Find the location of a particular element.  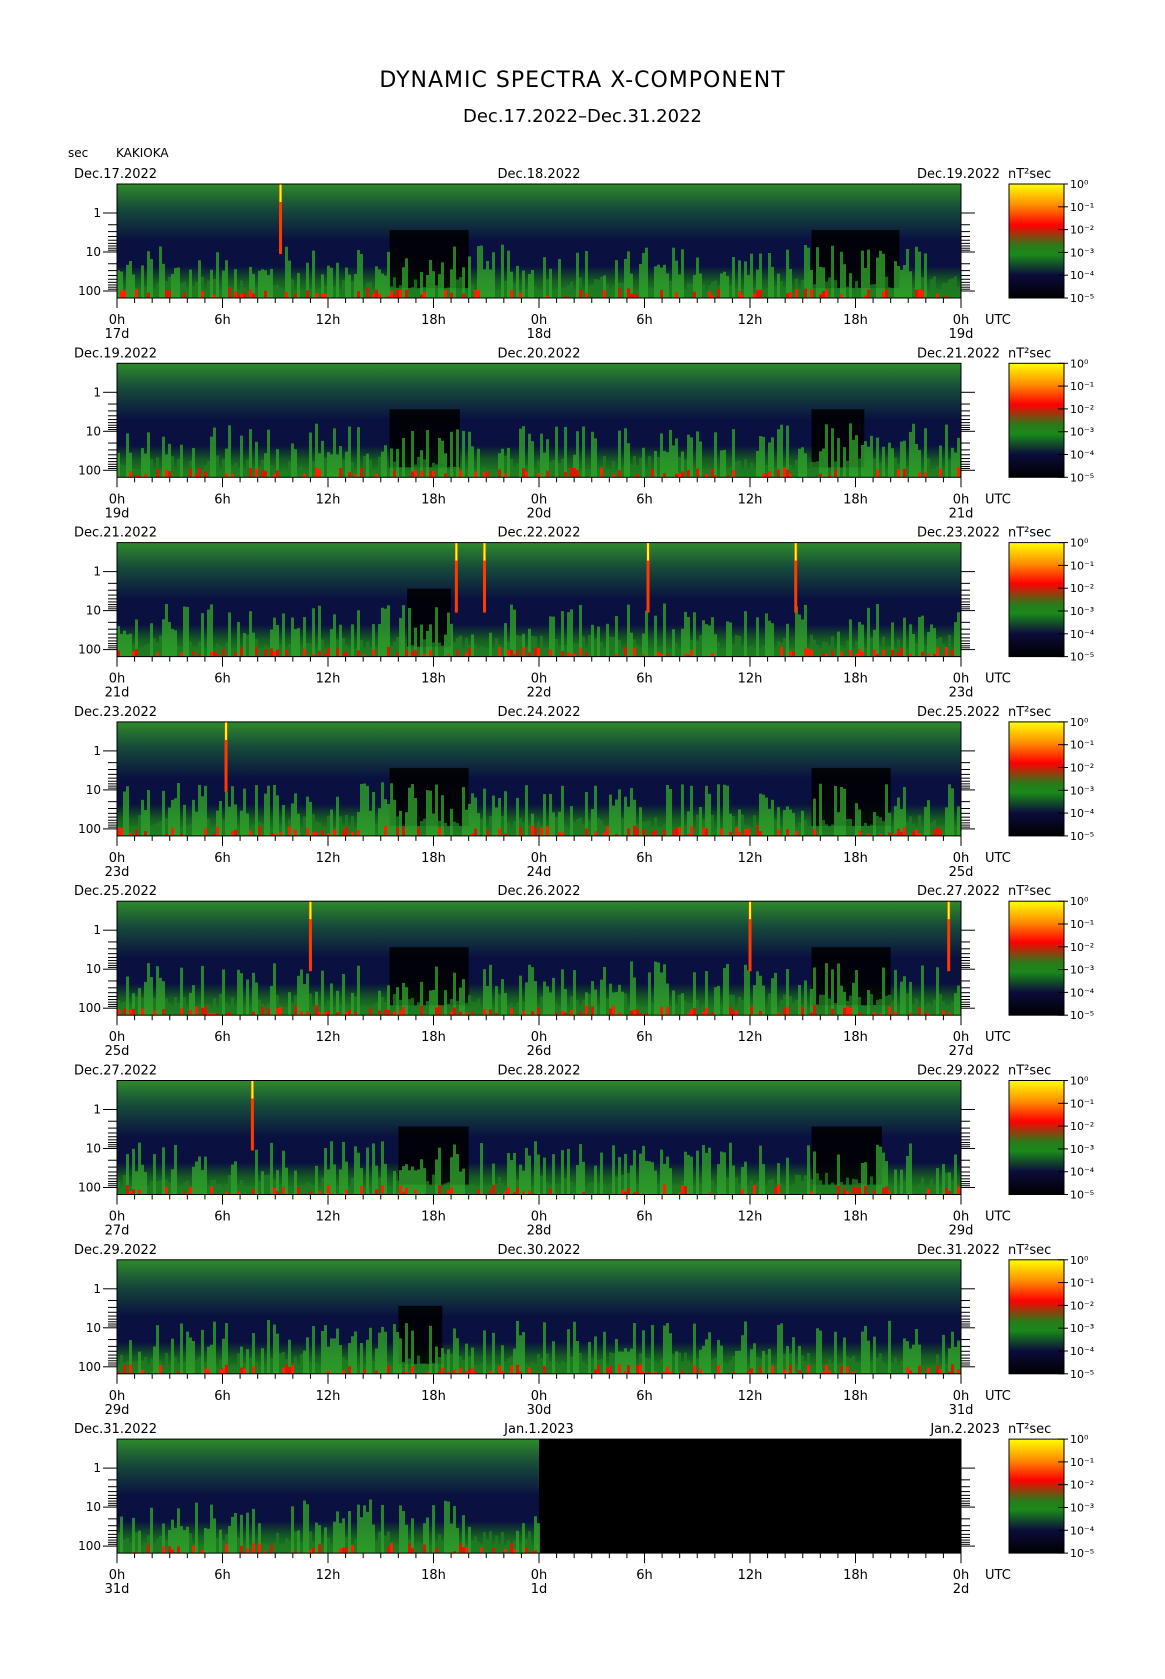

pulsation-spike-peak is located at coordinates (484, 551).